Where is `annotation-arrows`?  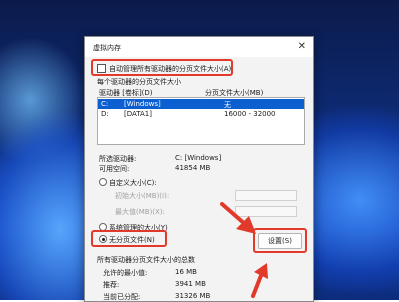 annotation-arrows is located at coordinates (244, 250).